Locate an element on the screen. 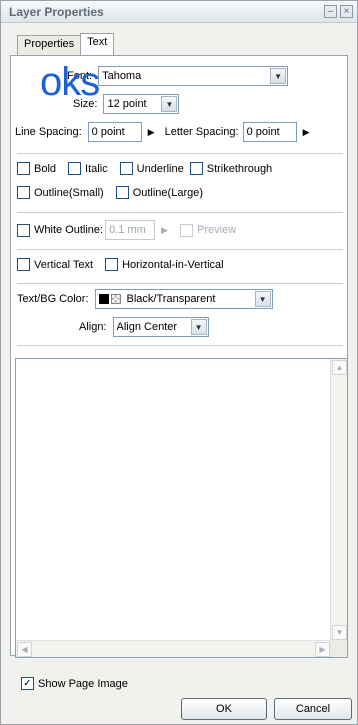 The image size is (358, 725). tab-properties: Properties is located at coordinates (49, 45).